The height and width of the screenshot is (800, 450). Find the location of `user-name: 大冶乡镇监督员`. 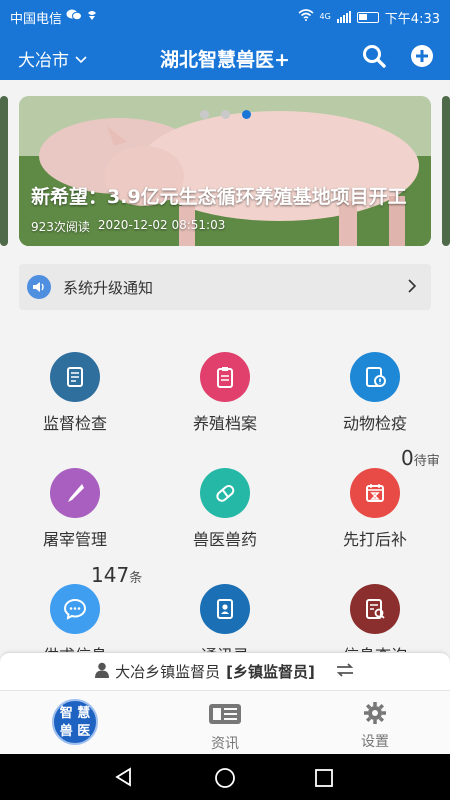

user-name: 大冶乡镇监督员 is located at coordinates (168, 672).